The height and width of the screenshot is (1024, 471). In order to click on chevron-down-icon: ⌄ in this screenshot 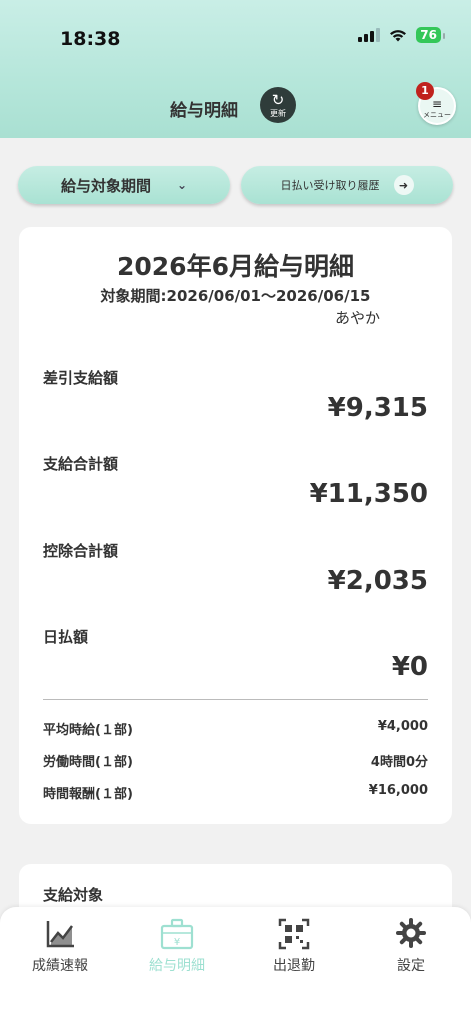, I will do `click(182, 185)`.